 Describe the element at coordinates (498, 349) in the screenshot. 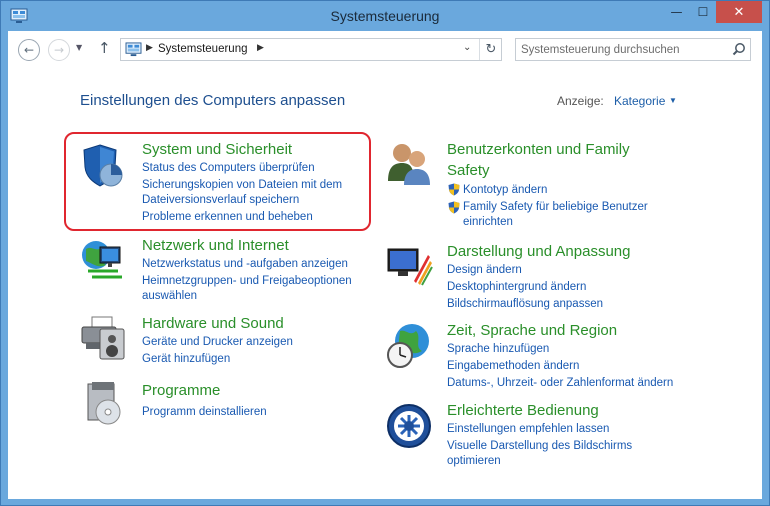

I see `link-add-language: Sprache hinzufügen` at that location.